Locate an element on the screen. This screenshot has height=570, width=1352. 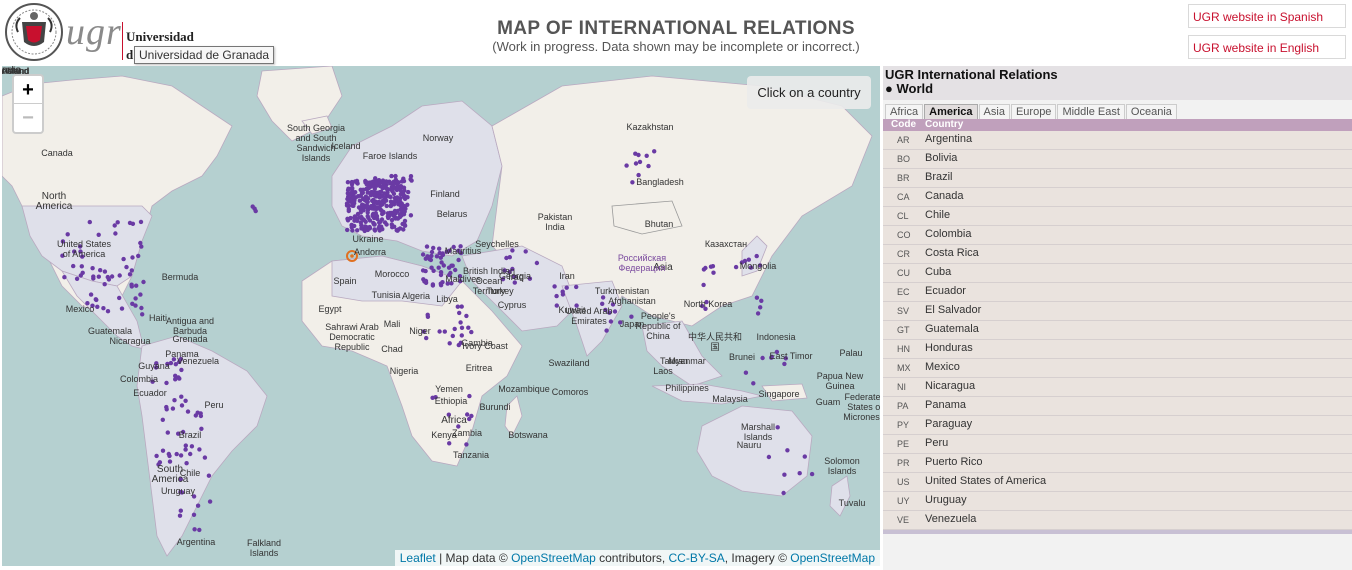
country-row: SV El Salvador is located at coordinates (1117, 311).